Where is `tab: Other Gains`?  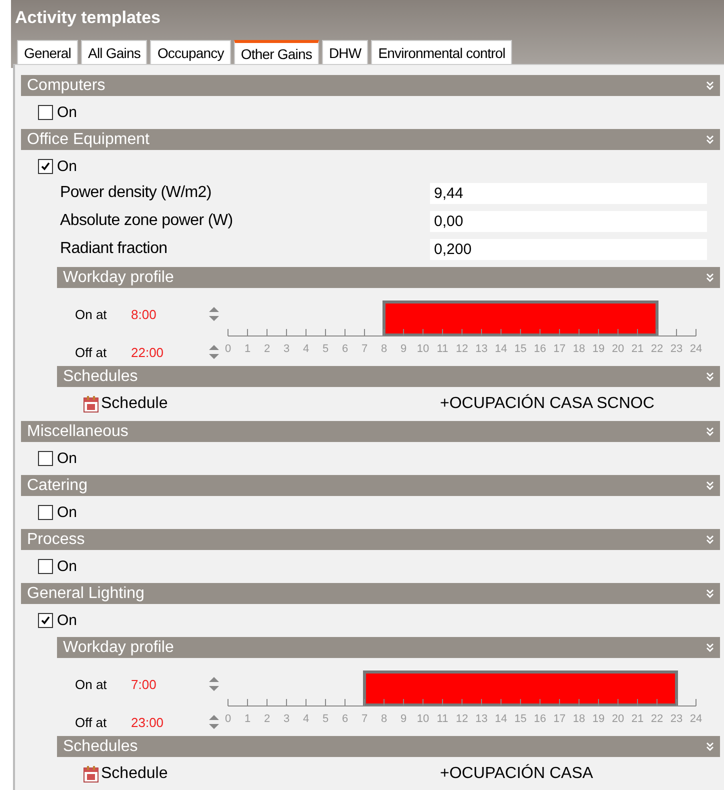
tab: Other Gains is located at coordinates (276, 52).